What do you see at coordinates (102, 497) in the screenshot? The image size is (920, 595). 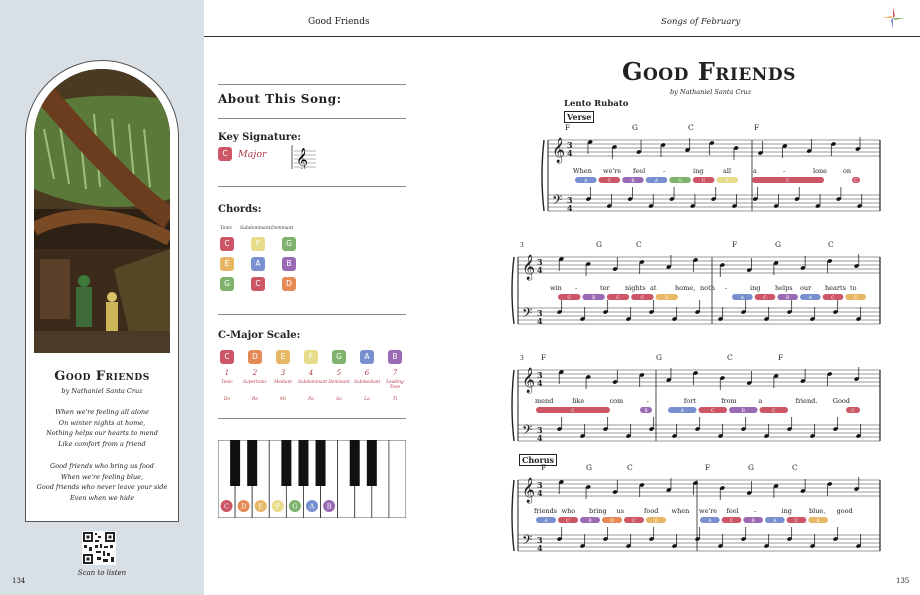 I see `lyric-line: Even when we hide` at bounding box center [102, 497].